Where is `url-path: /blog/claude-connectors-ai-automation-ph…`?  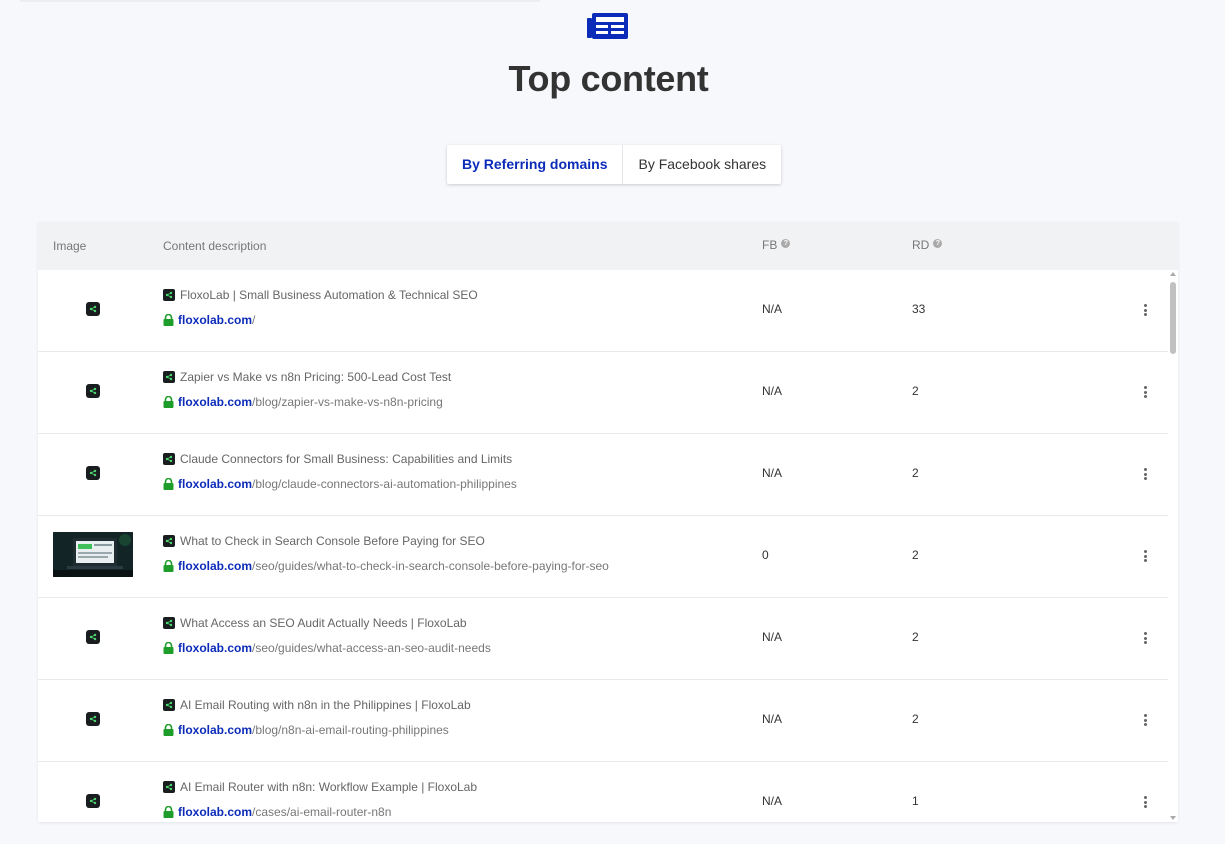 url-path: /blog/claude-connectors-ai-automation-ph… is located at coordinates (384, 484).